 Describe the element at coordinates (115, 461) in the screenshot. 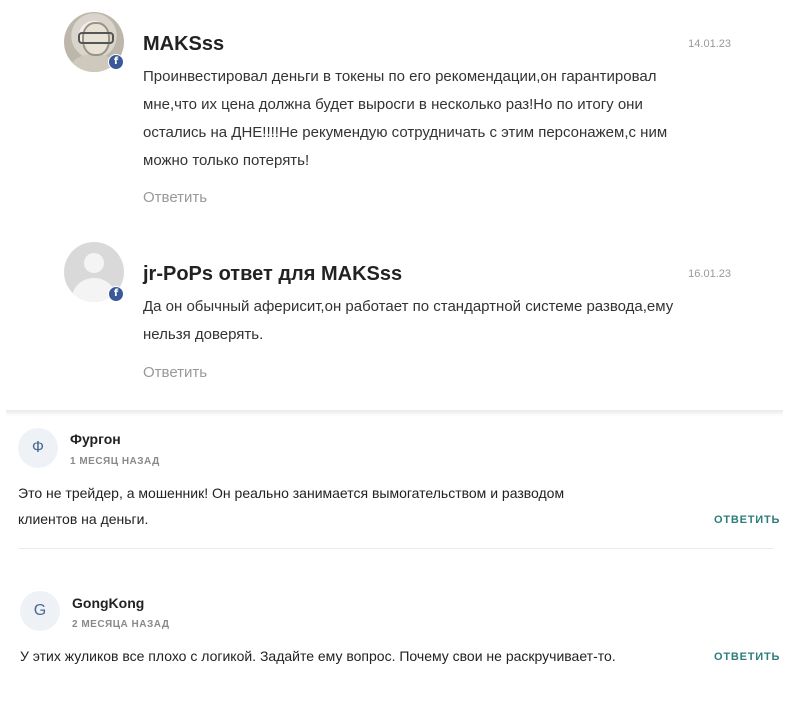

I see `comment-time-ago: 1 МЕСЯЦ НАЗАД` at that location.